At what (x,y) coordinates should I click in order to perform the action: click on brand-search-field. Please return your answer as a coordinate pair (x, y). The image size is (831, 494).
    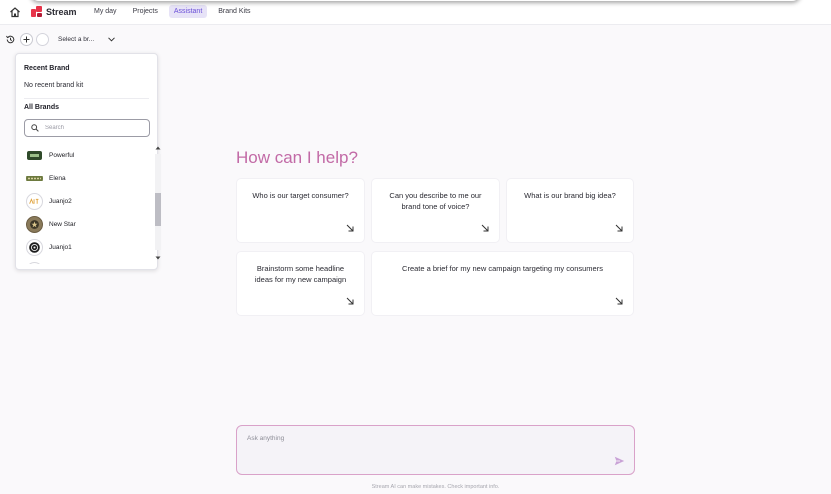
    Looking at the image, I should click on (87, 128).